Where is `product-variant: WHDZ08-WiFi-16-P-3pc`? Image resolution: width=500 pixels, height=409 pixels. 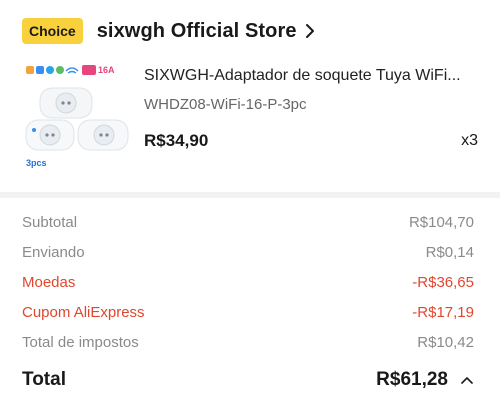
product-variant: WHDZ08-WiFi-16-P-3pc is located at coordinates (225, 104).